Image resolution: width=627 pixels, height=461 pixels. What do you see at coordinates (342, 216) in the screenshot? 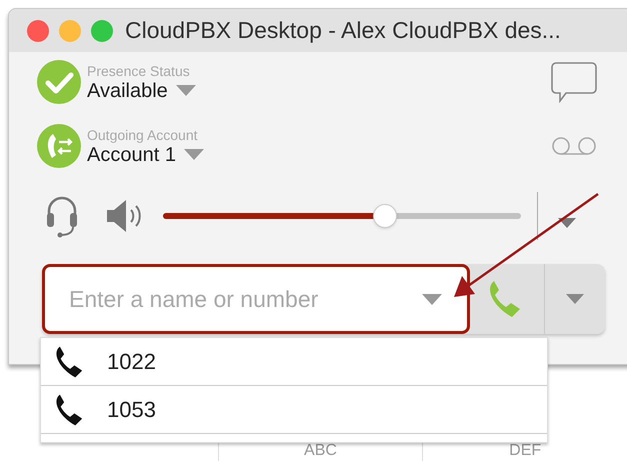
I see `volume-slider` at bounding box center [342, 216].